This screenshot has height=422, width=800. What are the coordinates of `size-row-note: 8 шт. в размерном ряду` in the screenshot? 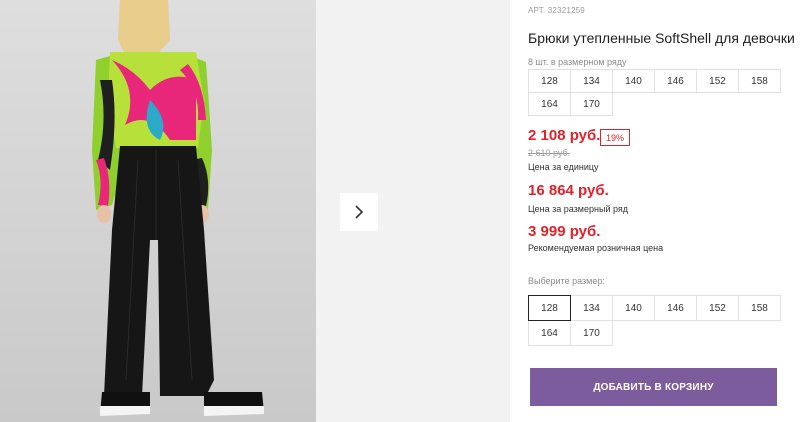 It's located at (577, 62).